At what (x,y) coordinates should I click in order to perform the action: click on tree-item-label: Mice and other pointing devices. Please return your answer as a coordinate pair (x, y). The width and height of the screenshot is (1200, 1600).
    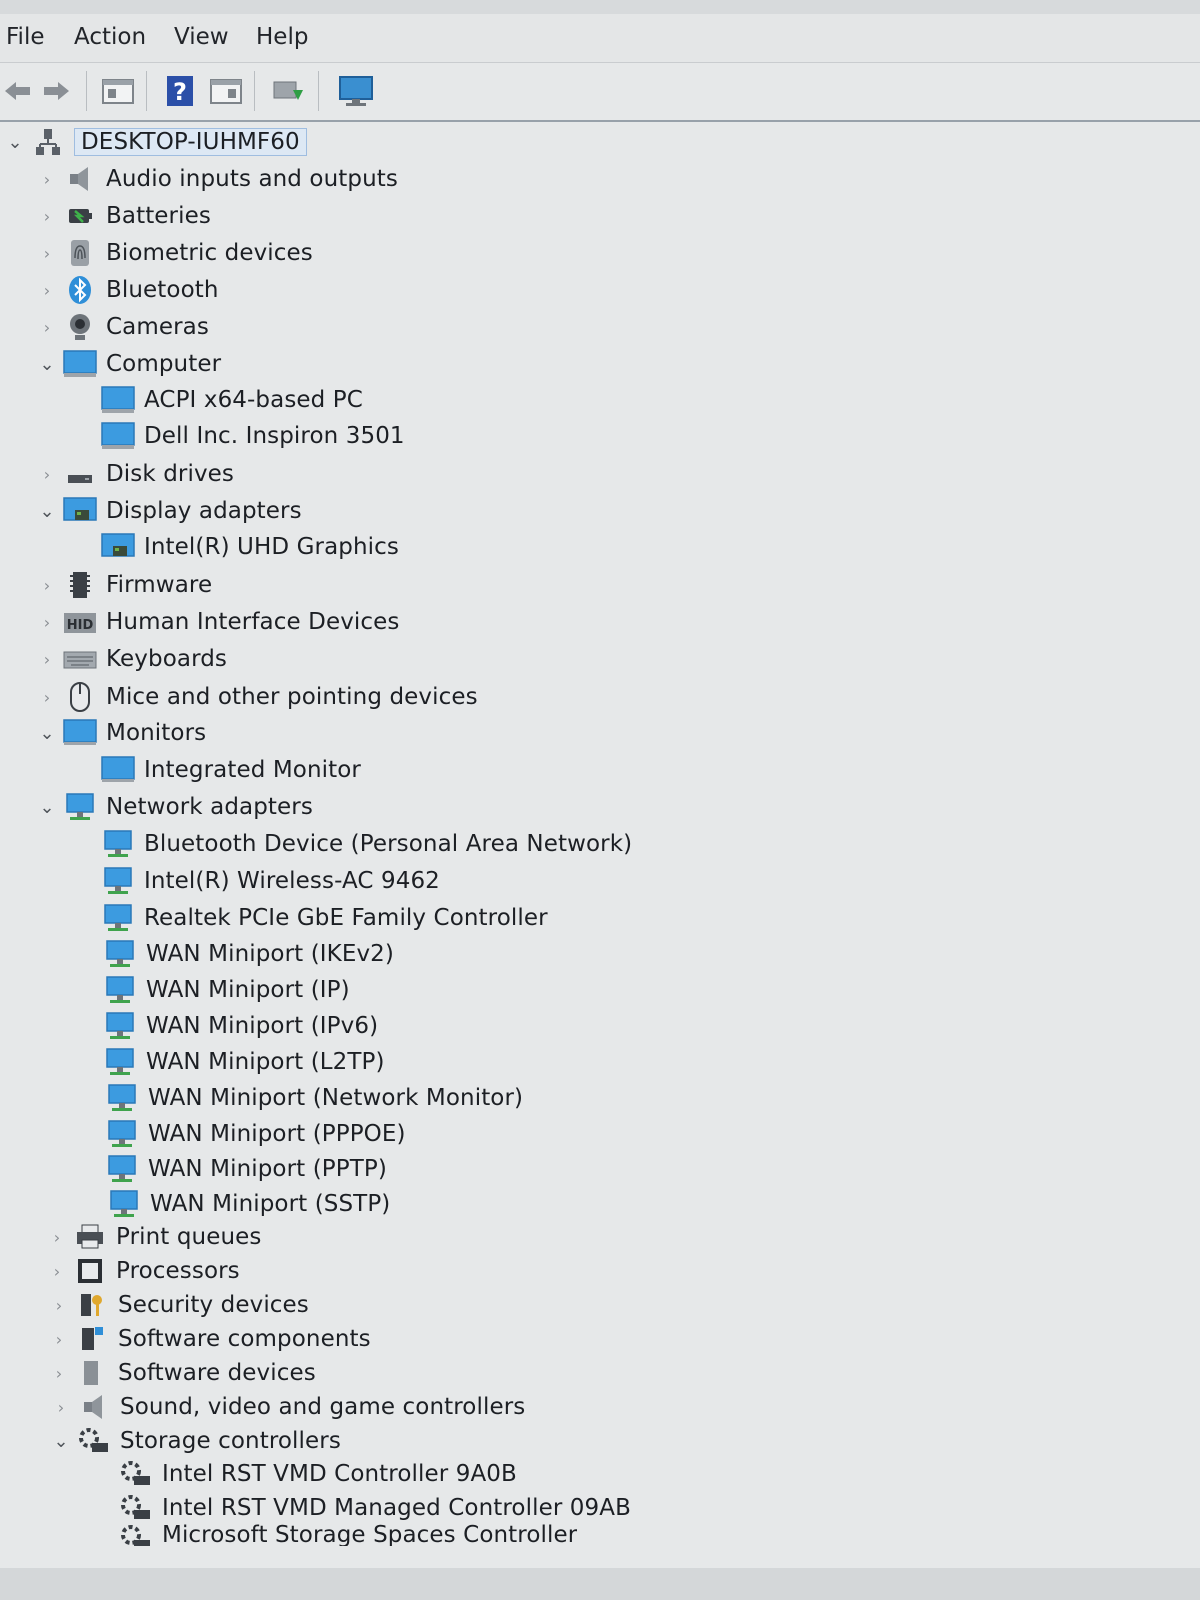
    Looking at the image, I should click on (292, 697).